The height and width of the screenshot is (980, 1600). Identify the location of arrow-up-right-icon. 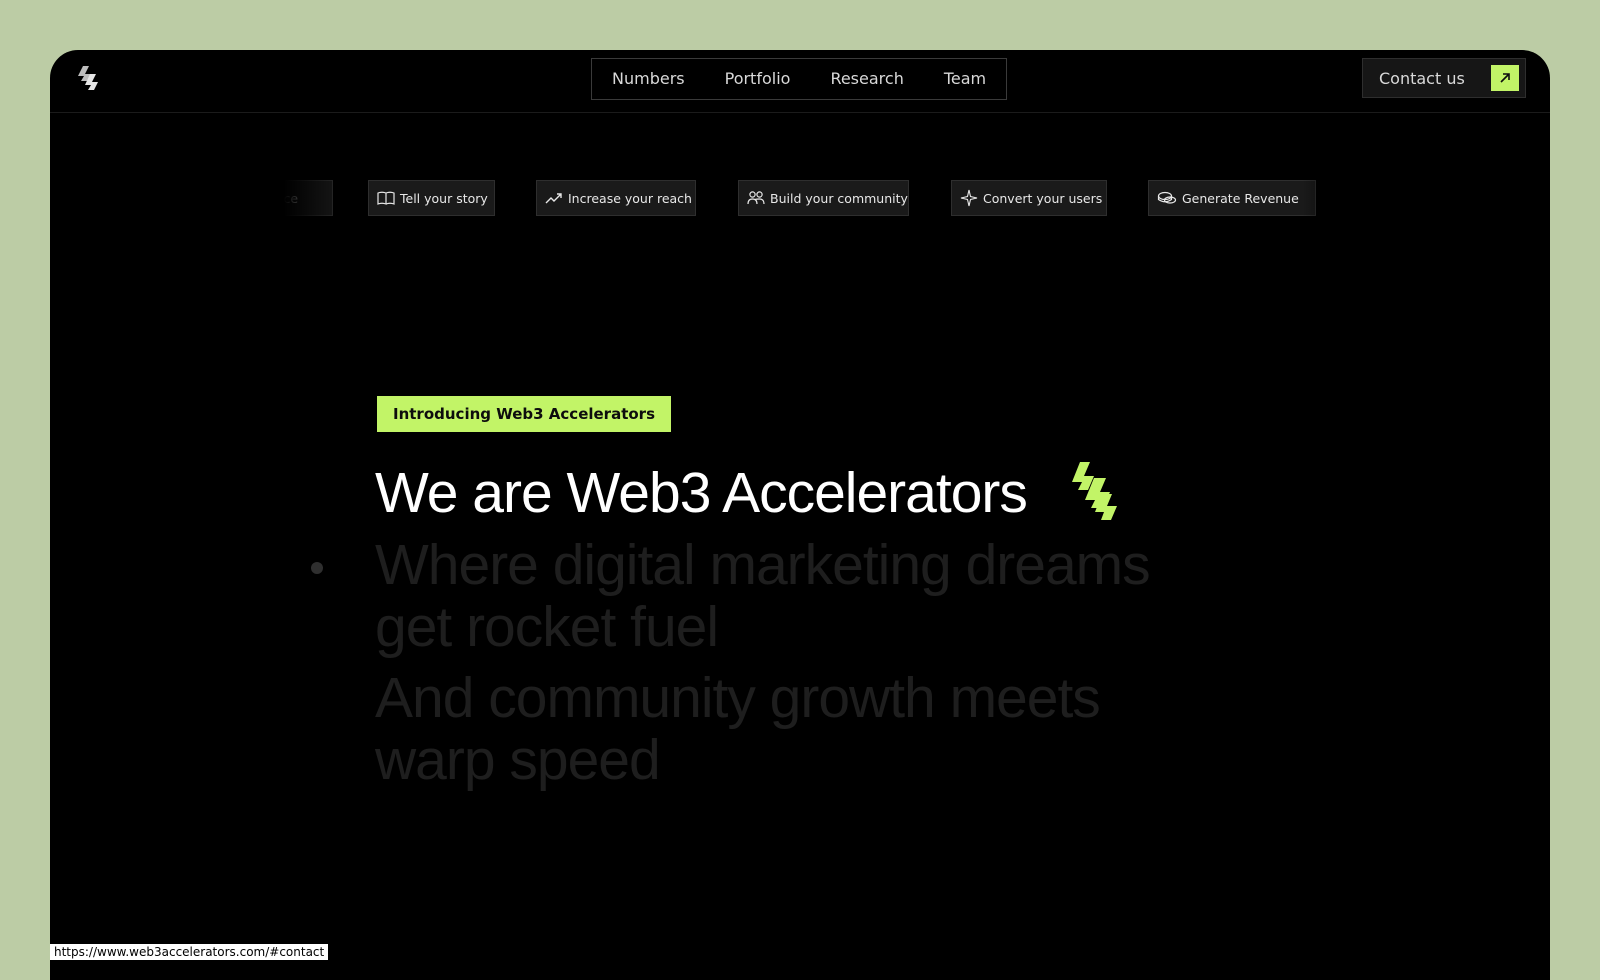
(1505, 78).